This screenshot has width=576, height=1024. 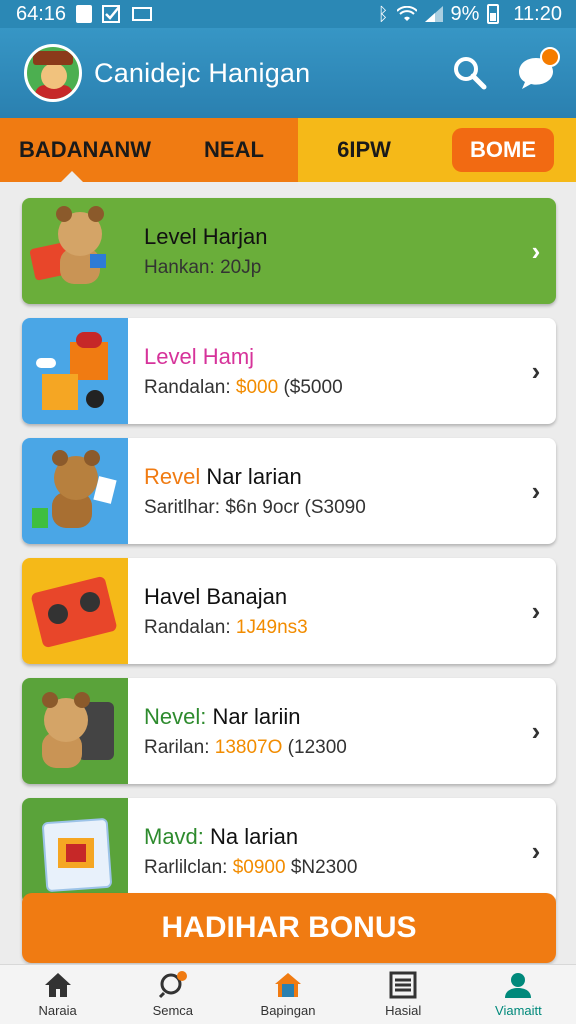 What do you see at coordinates (206, 236) in the screenshot?
I see `card-title: Level Harjan` at bounding box center [206, 236].